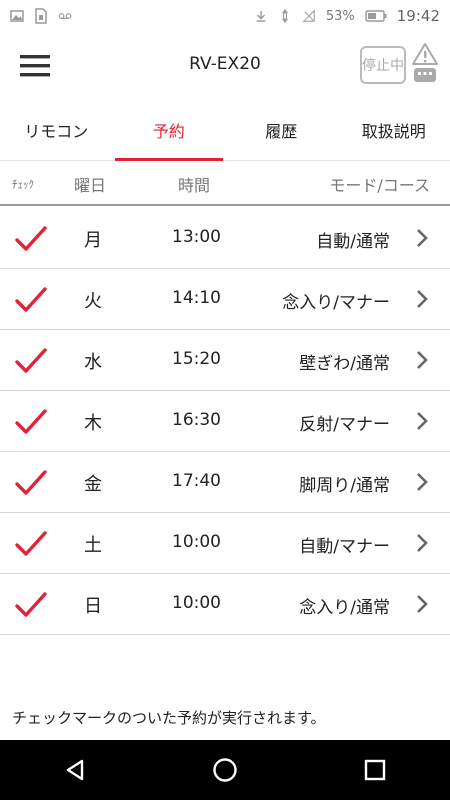 The height and width of the screenshot is (800, 450). What do you see at coordinates (65, 16) in the screenshot?
I see `voicemail-icon` at bounding box center [65, 16].